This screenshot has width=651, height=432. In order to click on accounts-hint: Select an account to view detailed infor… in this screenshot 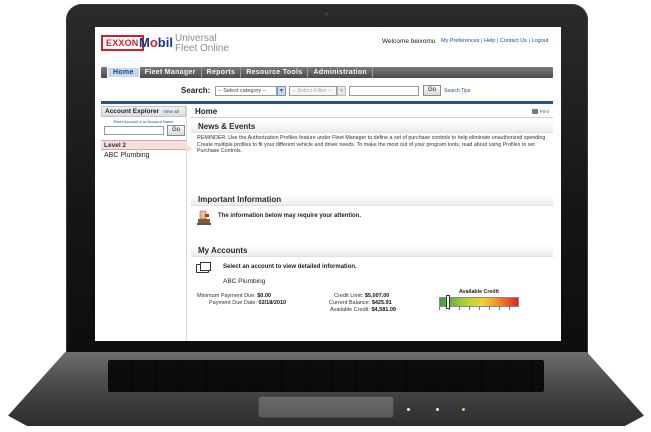, I will do `click(290, 267)`.